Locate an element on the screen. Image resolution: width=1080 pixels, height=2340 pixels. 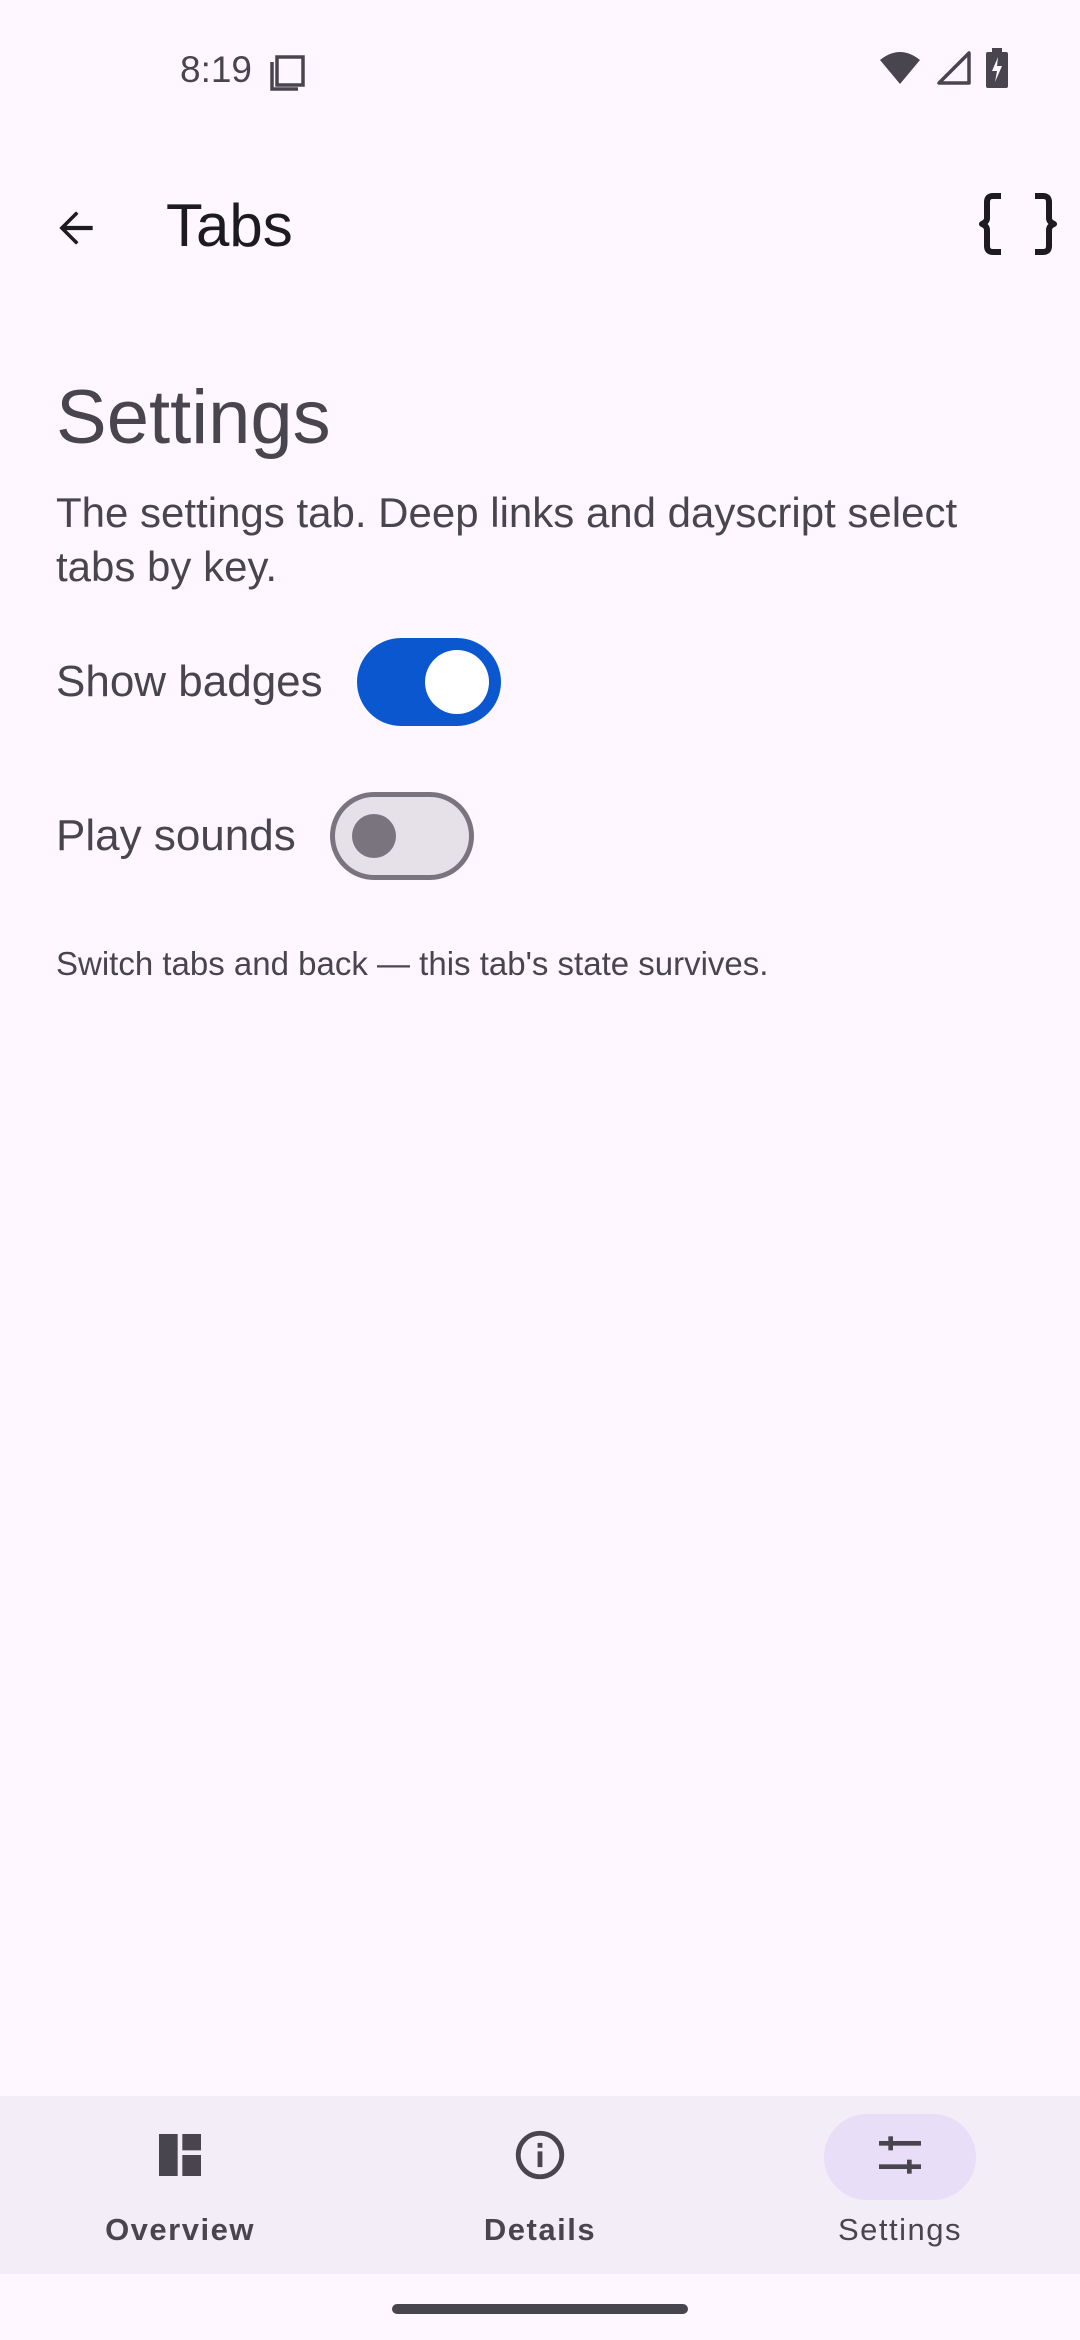
nav-item-settings: Settings is located at coordinates (900, 2185).